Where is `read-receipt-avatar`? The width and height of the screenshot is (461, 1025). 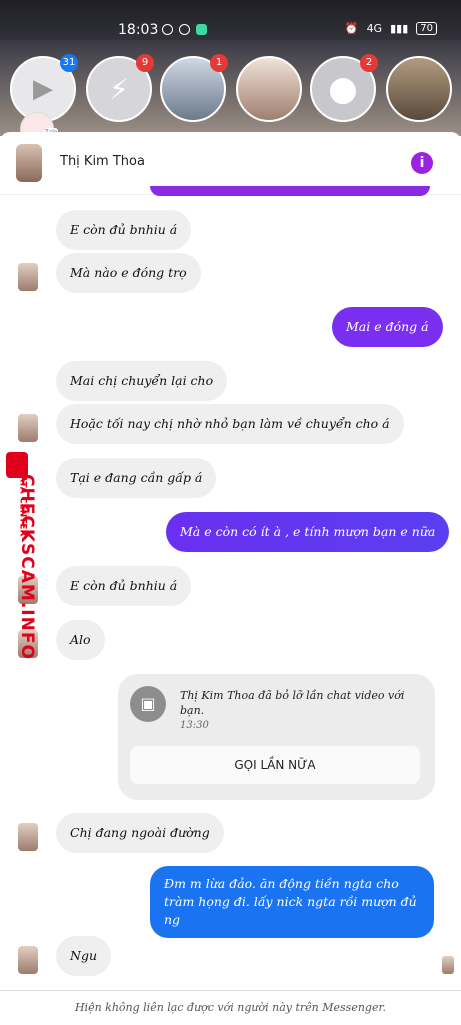 read-receipt-avatar is located at coordinates (448, 965).